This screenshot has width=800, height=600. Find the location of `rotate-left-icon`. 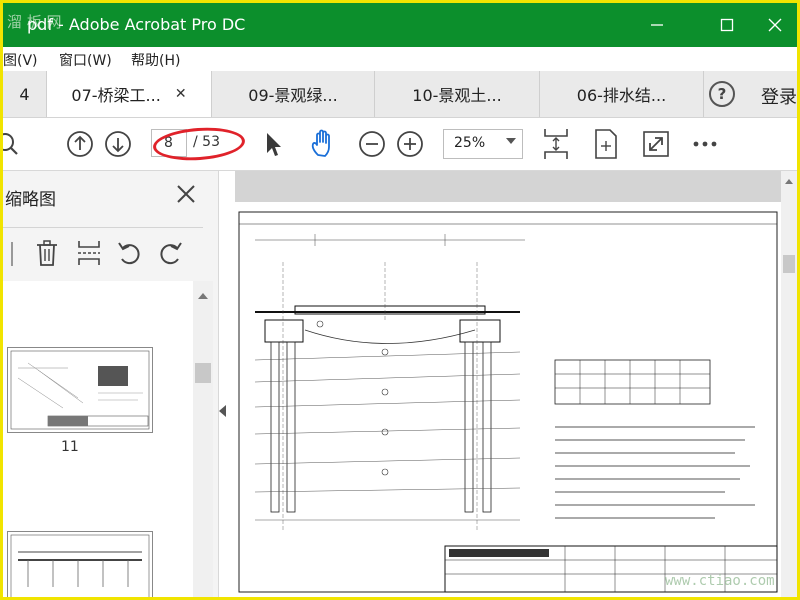

rotate-left-icon is located at coordinates (129, 253).